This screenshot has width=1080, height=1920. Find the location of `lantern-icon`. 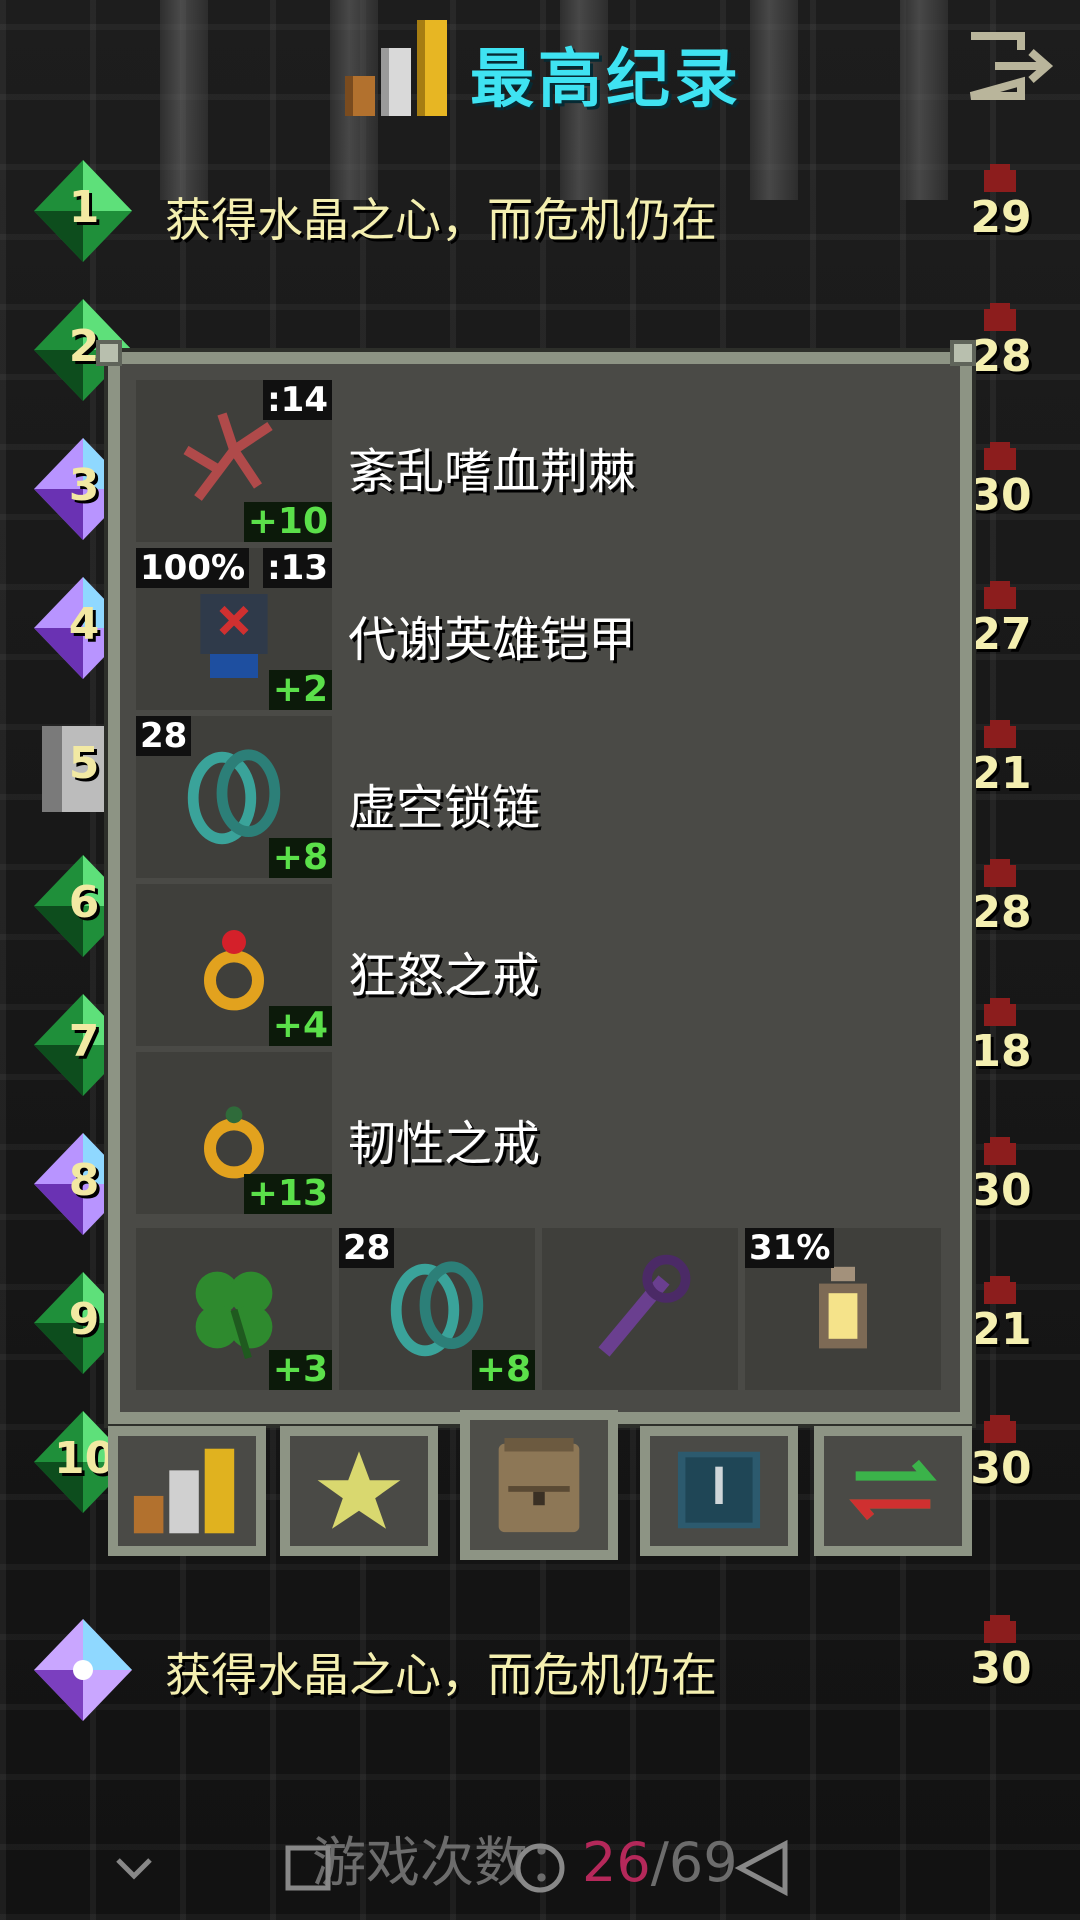

lantern-icon is located at coordinates (843, 1307).